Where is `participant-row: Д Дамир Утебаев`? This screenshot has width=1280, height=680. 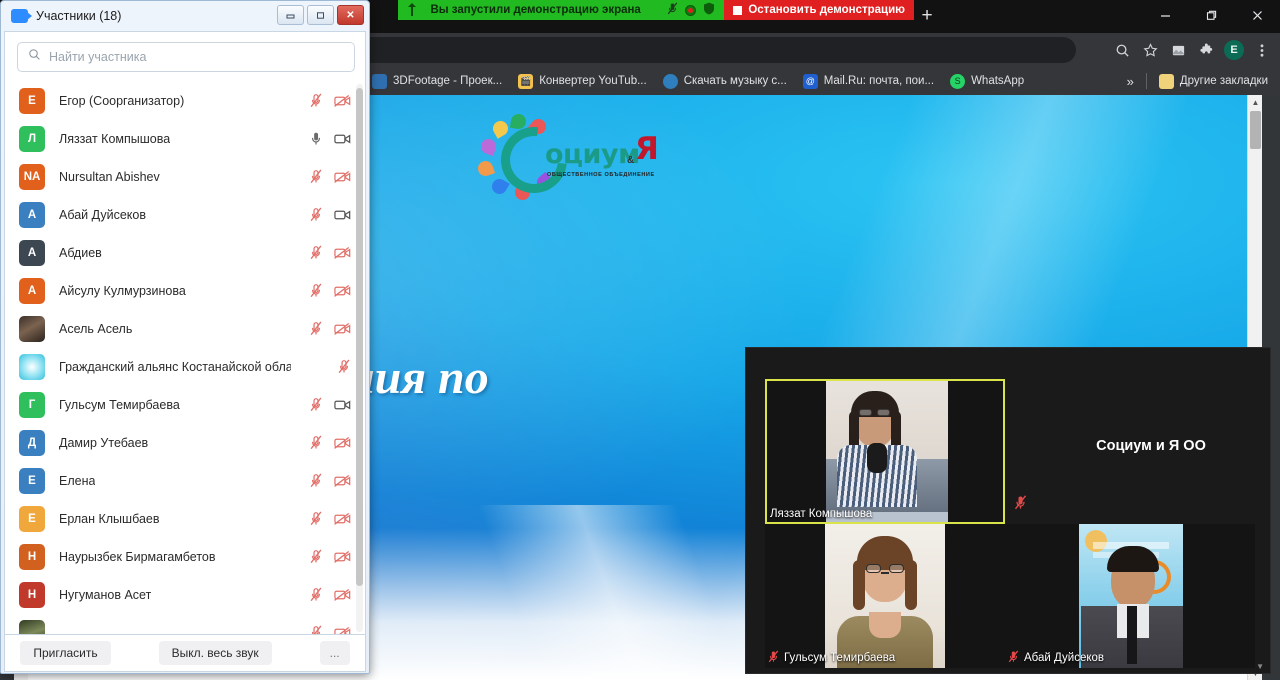
participant-row: Д Дамир Утебаев is located at coordinates (185, 443).